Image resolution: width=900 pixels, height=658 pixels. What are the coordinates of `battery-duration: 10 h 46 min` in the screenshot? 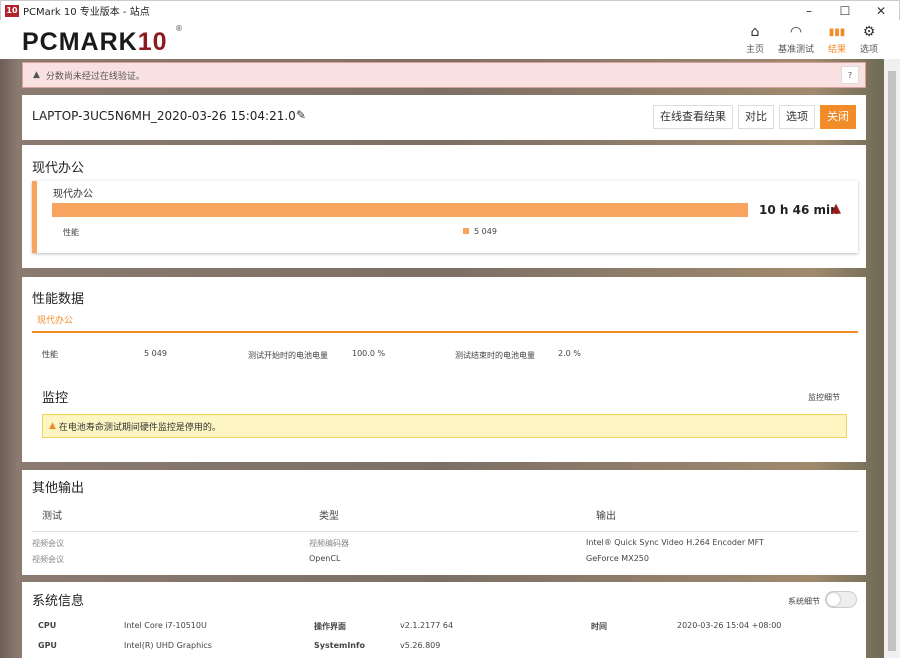 It's located at (799, 210).